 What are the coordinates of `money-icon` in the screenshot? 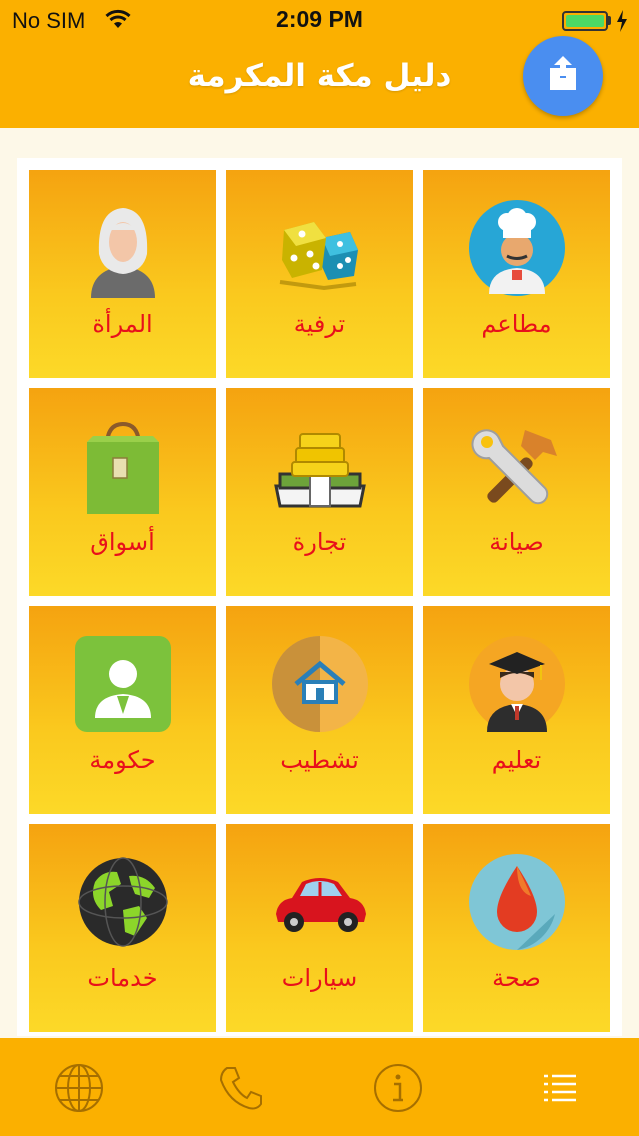 It's located at (320, 470).